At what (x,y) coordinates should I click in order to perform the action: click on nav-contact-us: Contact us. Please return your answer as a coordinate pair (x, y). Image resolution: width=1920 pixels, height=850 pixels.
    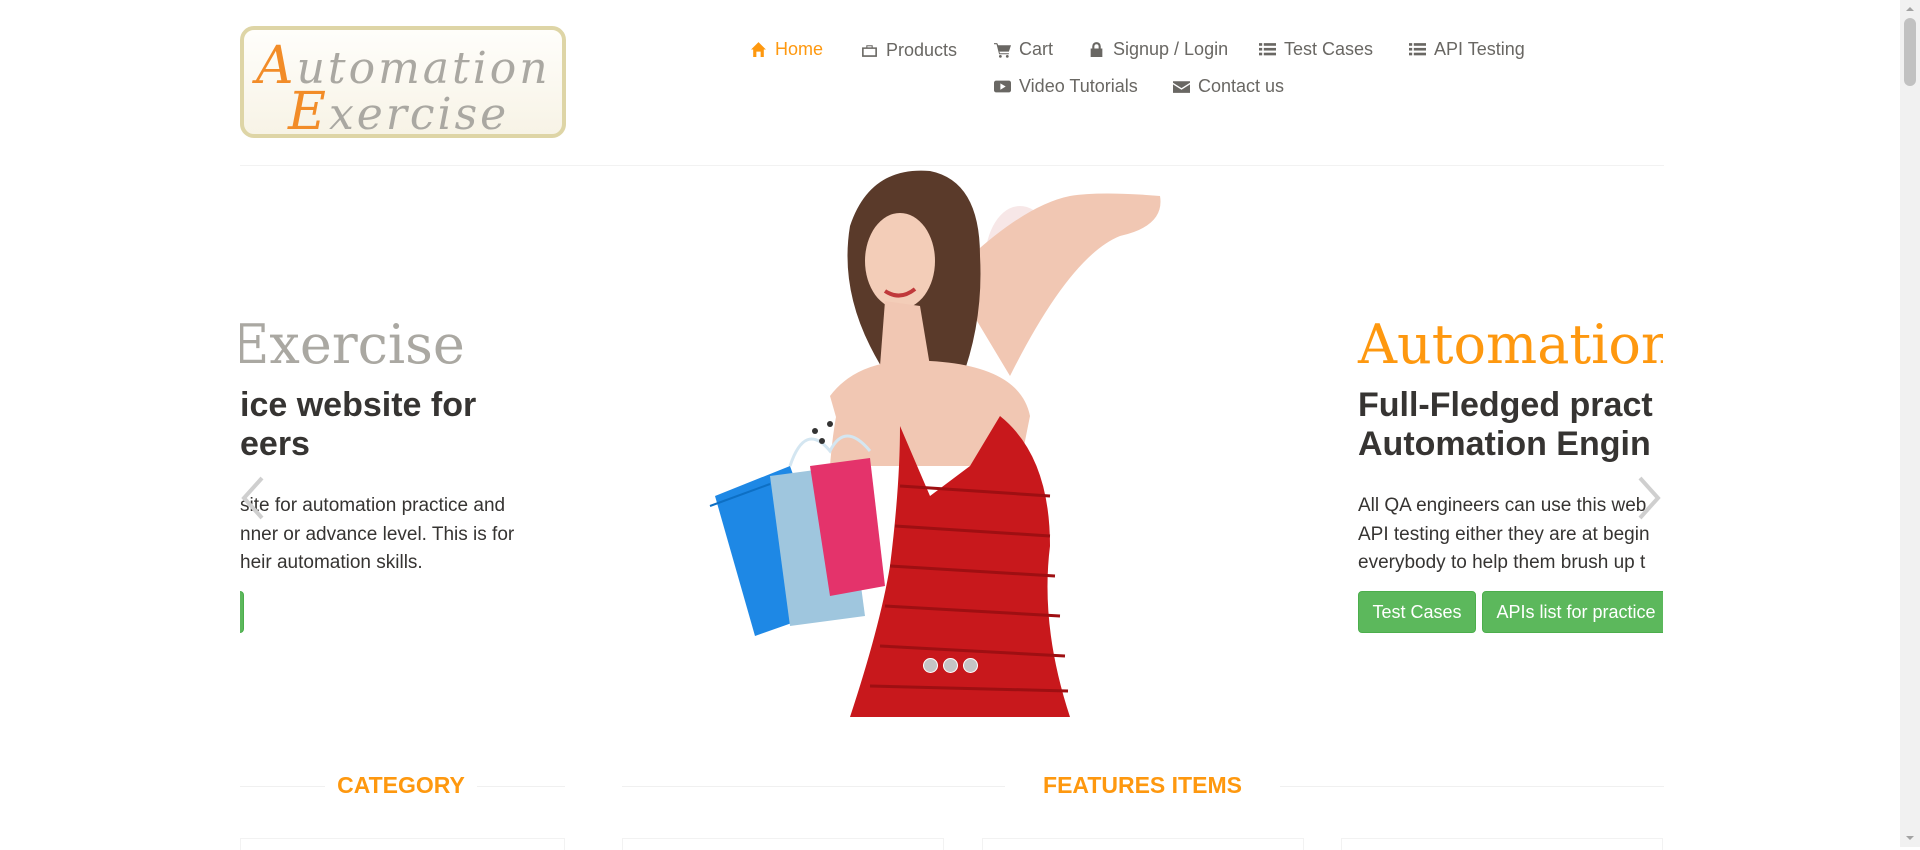
    Looking at the image, I should click on (1228, 86).